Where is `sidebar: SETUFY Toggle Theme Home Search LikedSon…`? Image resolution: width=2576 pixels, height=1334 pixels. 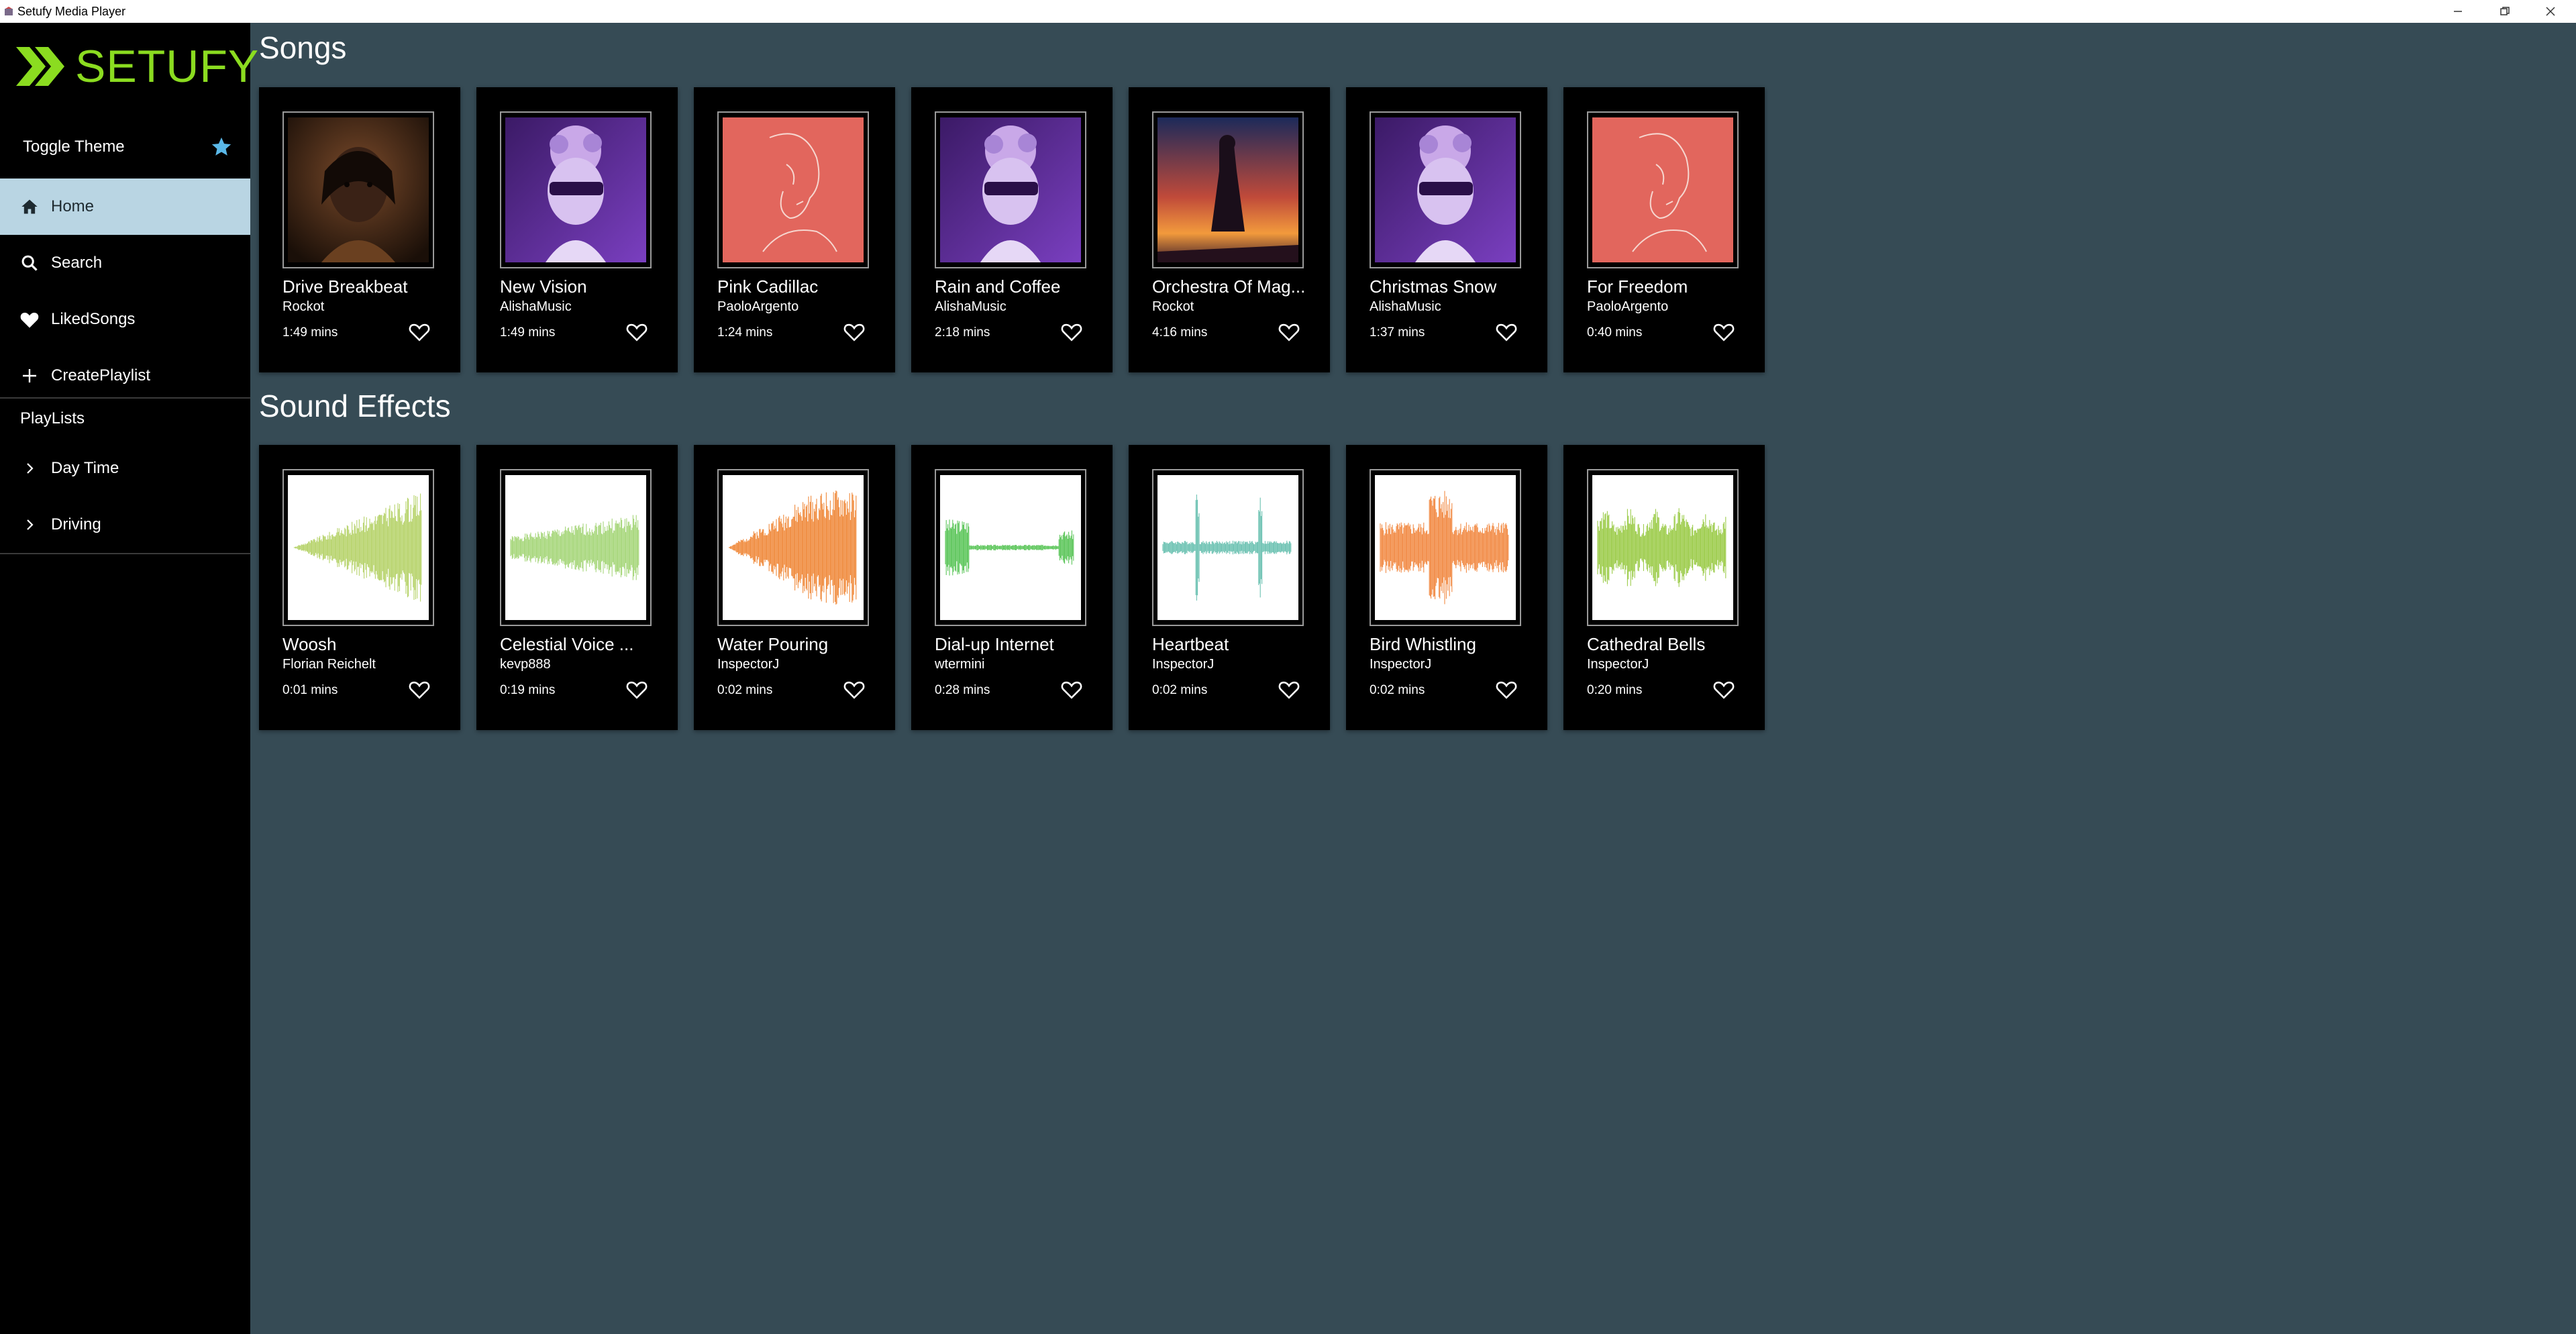
sidebar: SETUFY Toggle Theme Home Search LikedSon… is located at coordinates (129, 678).